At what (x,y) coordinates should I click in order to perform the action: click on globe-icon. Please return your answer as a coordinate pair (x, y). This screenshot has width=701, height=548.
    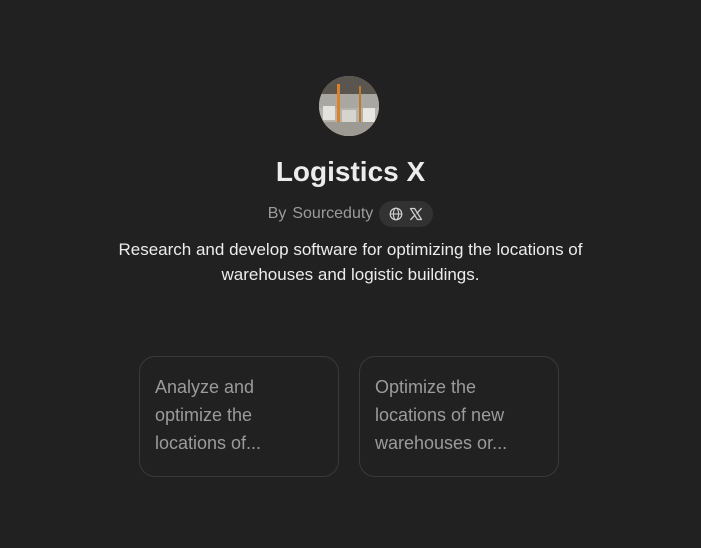
    Looking at the image, I should click on (396, 214).